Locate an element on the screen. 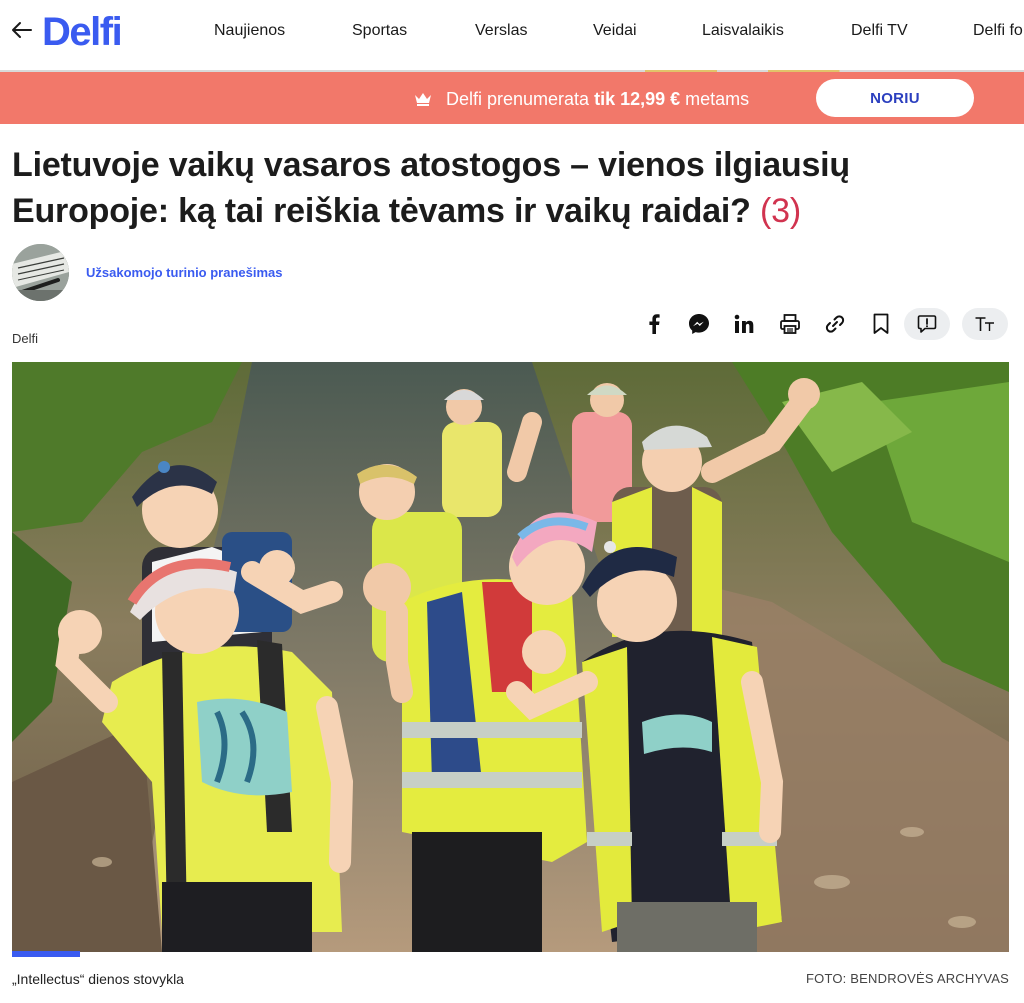 This screenshot has height=1003, width=1024. print-icon is located at coordinates (790, 324).